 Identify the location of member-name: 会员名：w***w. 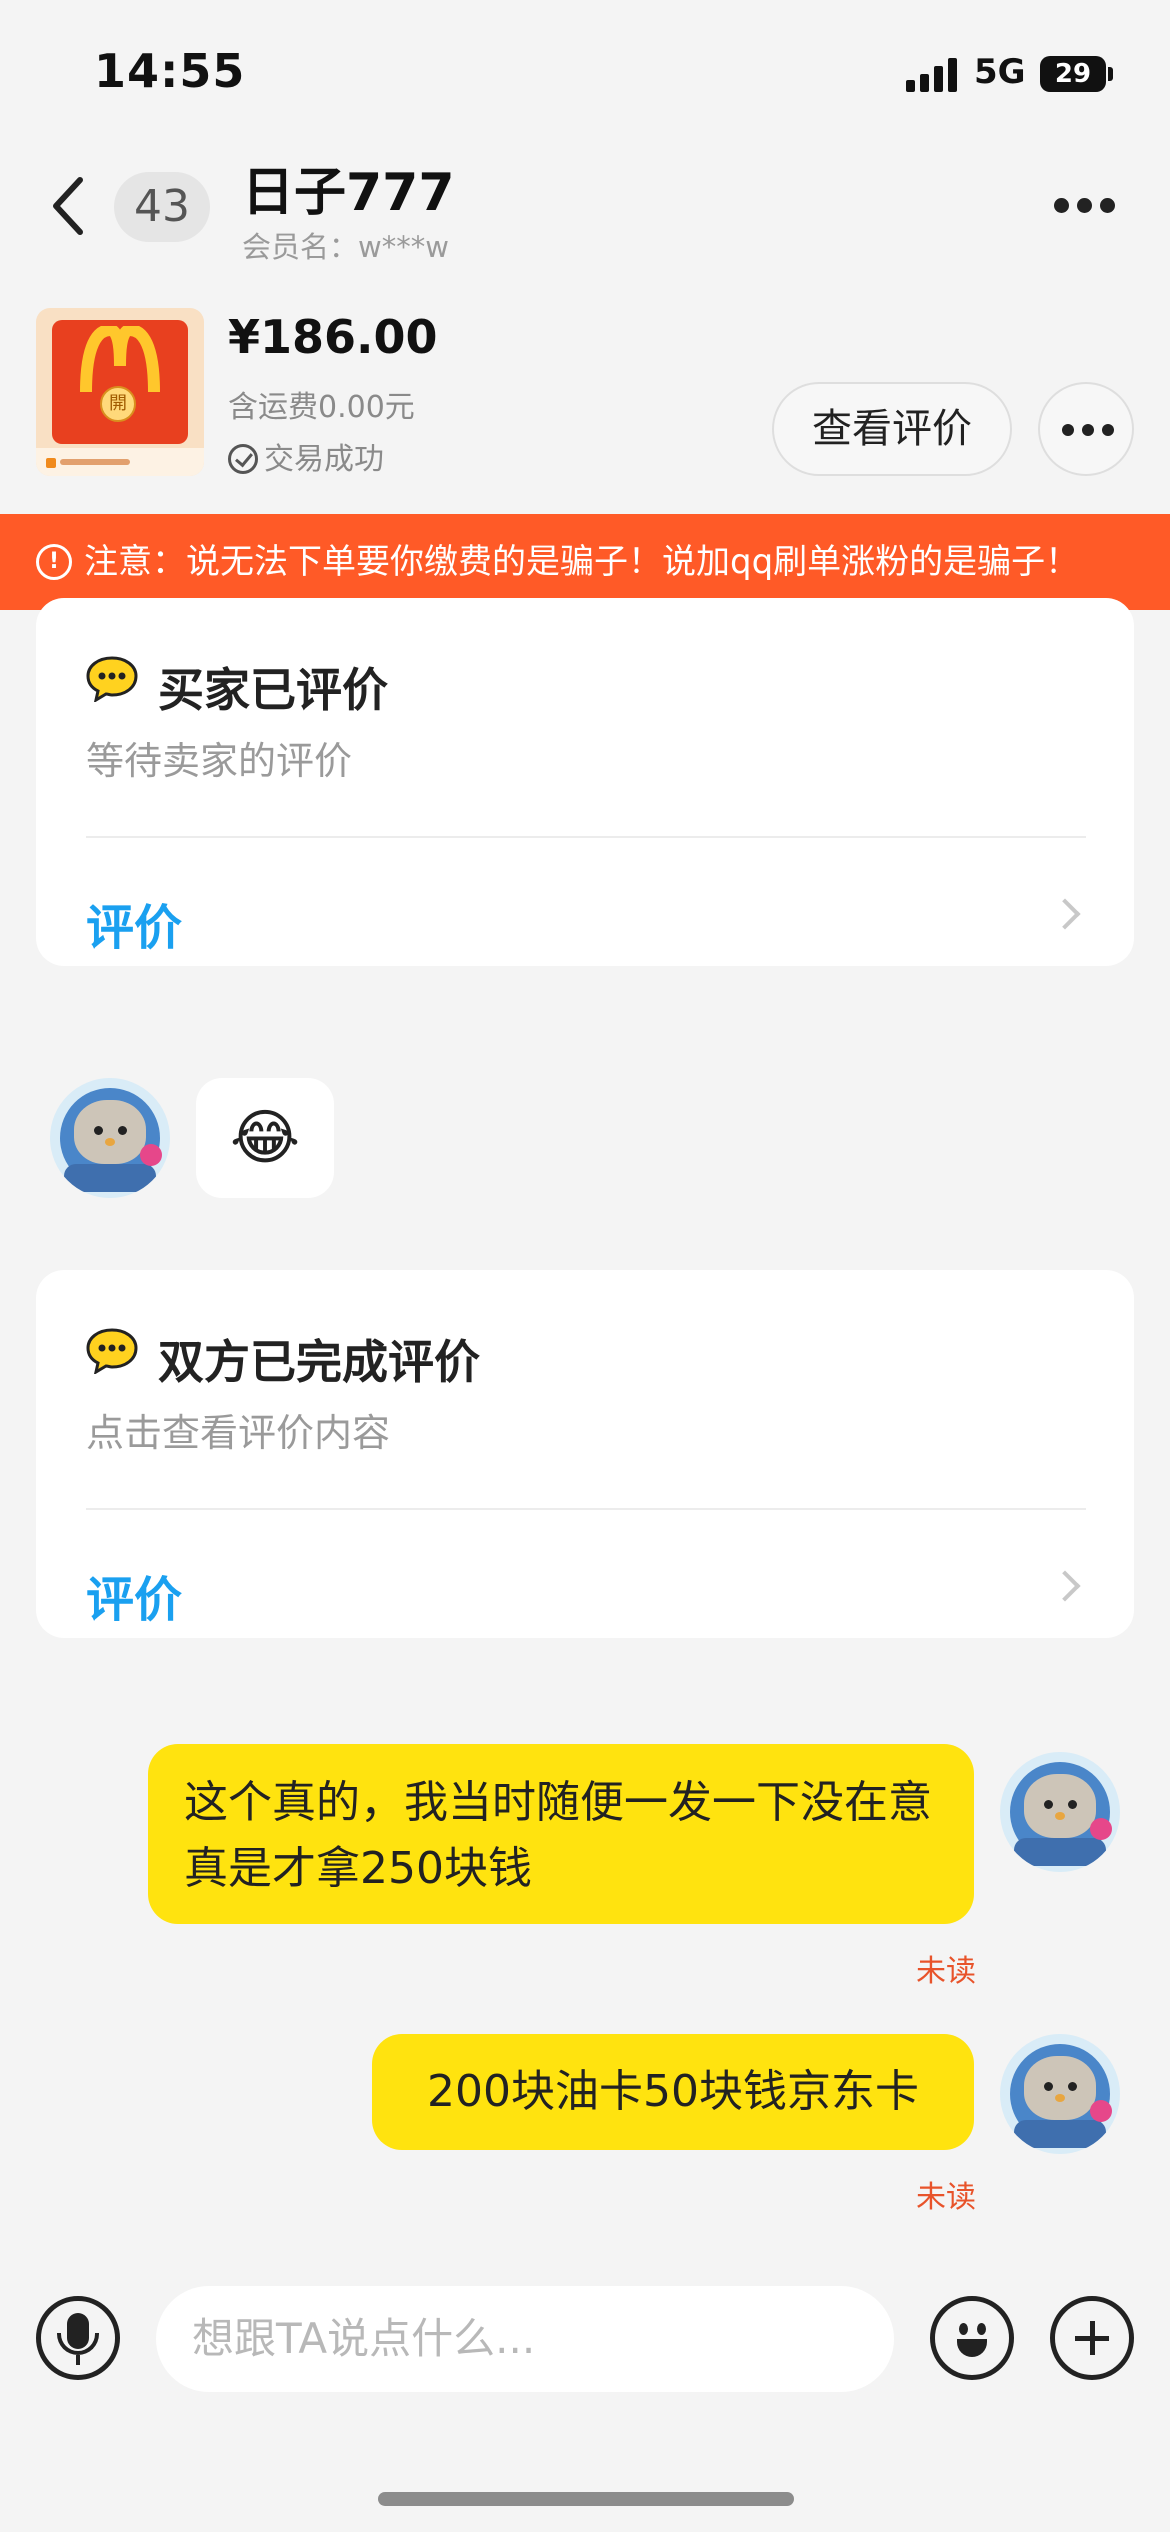
(345, 247).